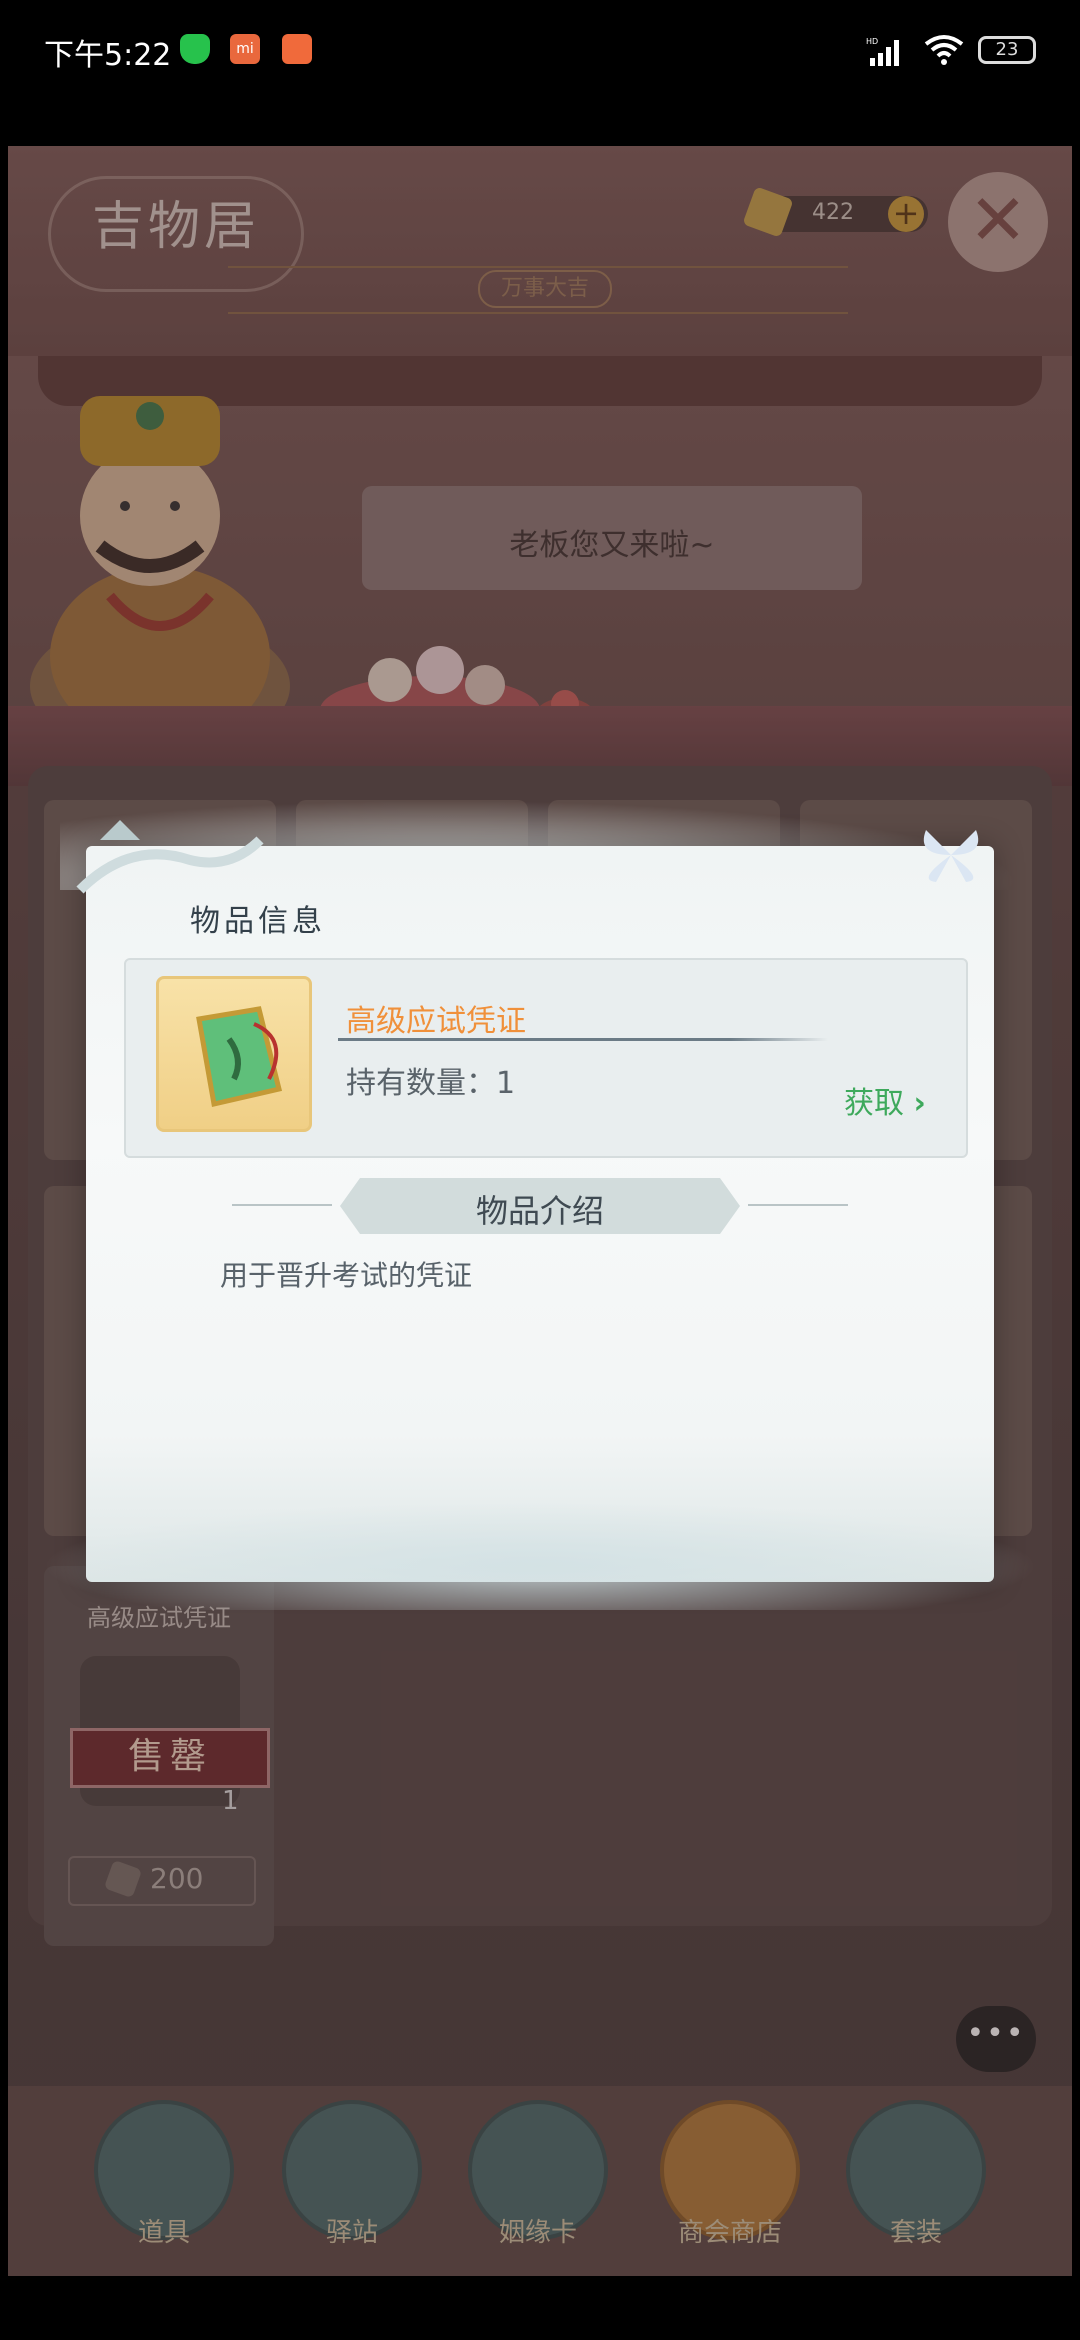 The image size is (1080, 2340). Describe the element at coordinates (170, 857) in the screenshot. I see `pagoda-decoration` at that location.